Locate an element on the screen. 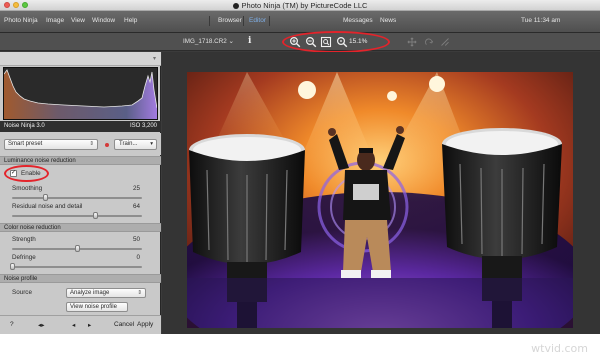 The image size is (600, 361). apply-button: Apply is located at coordinates (145, 324).